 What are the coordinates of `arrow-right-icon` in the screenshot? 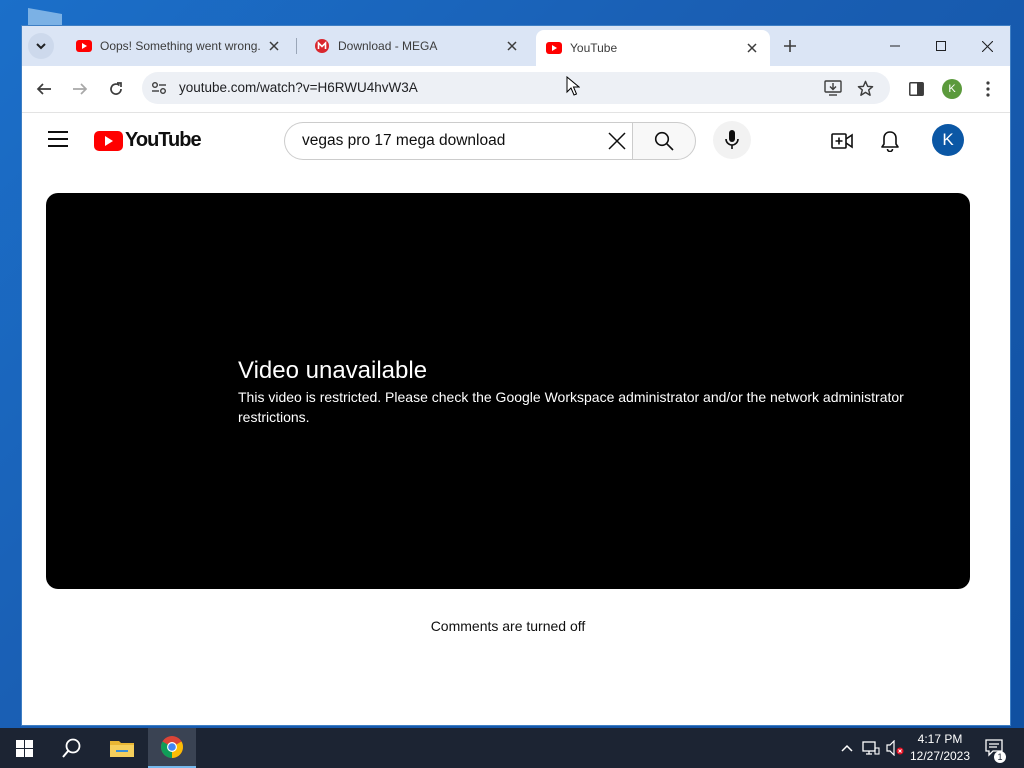 It's located at (80, 89).